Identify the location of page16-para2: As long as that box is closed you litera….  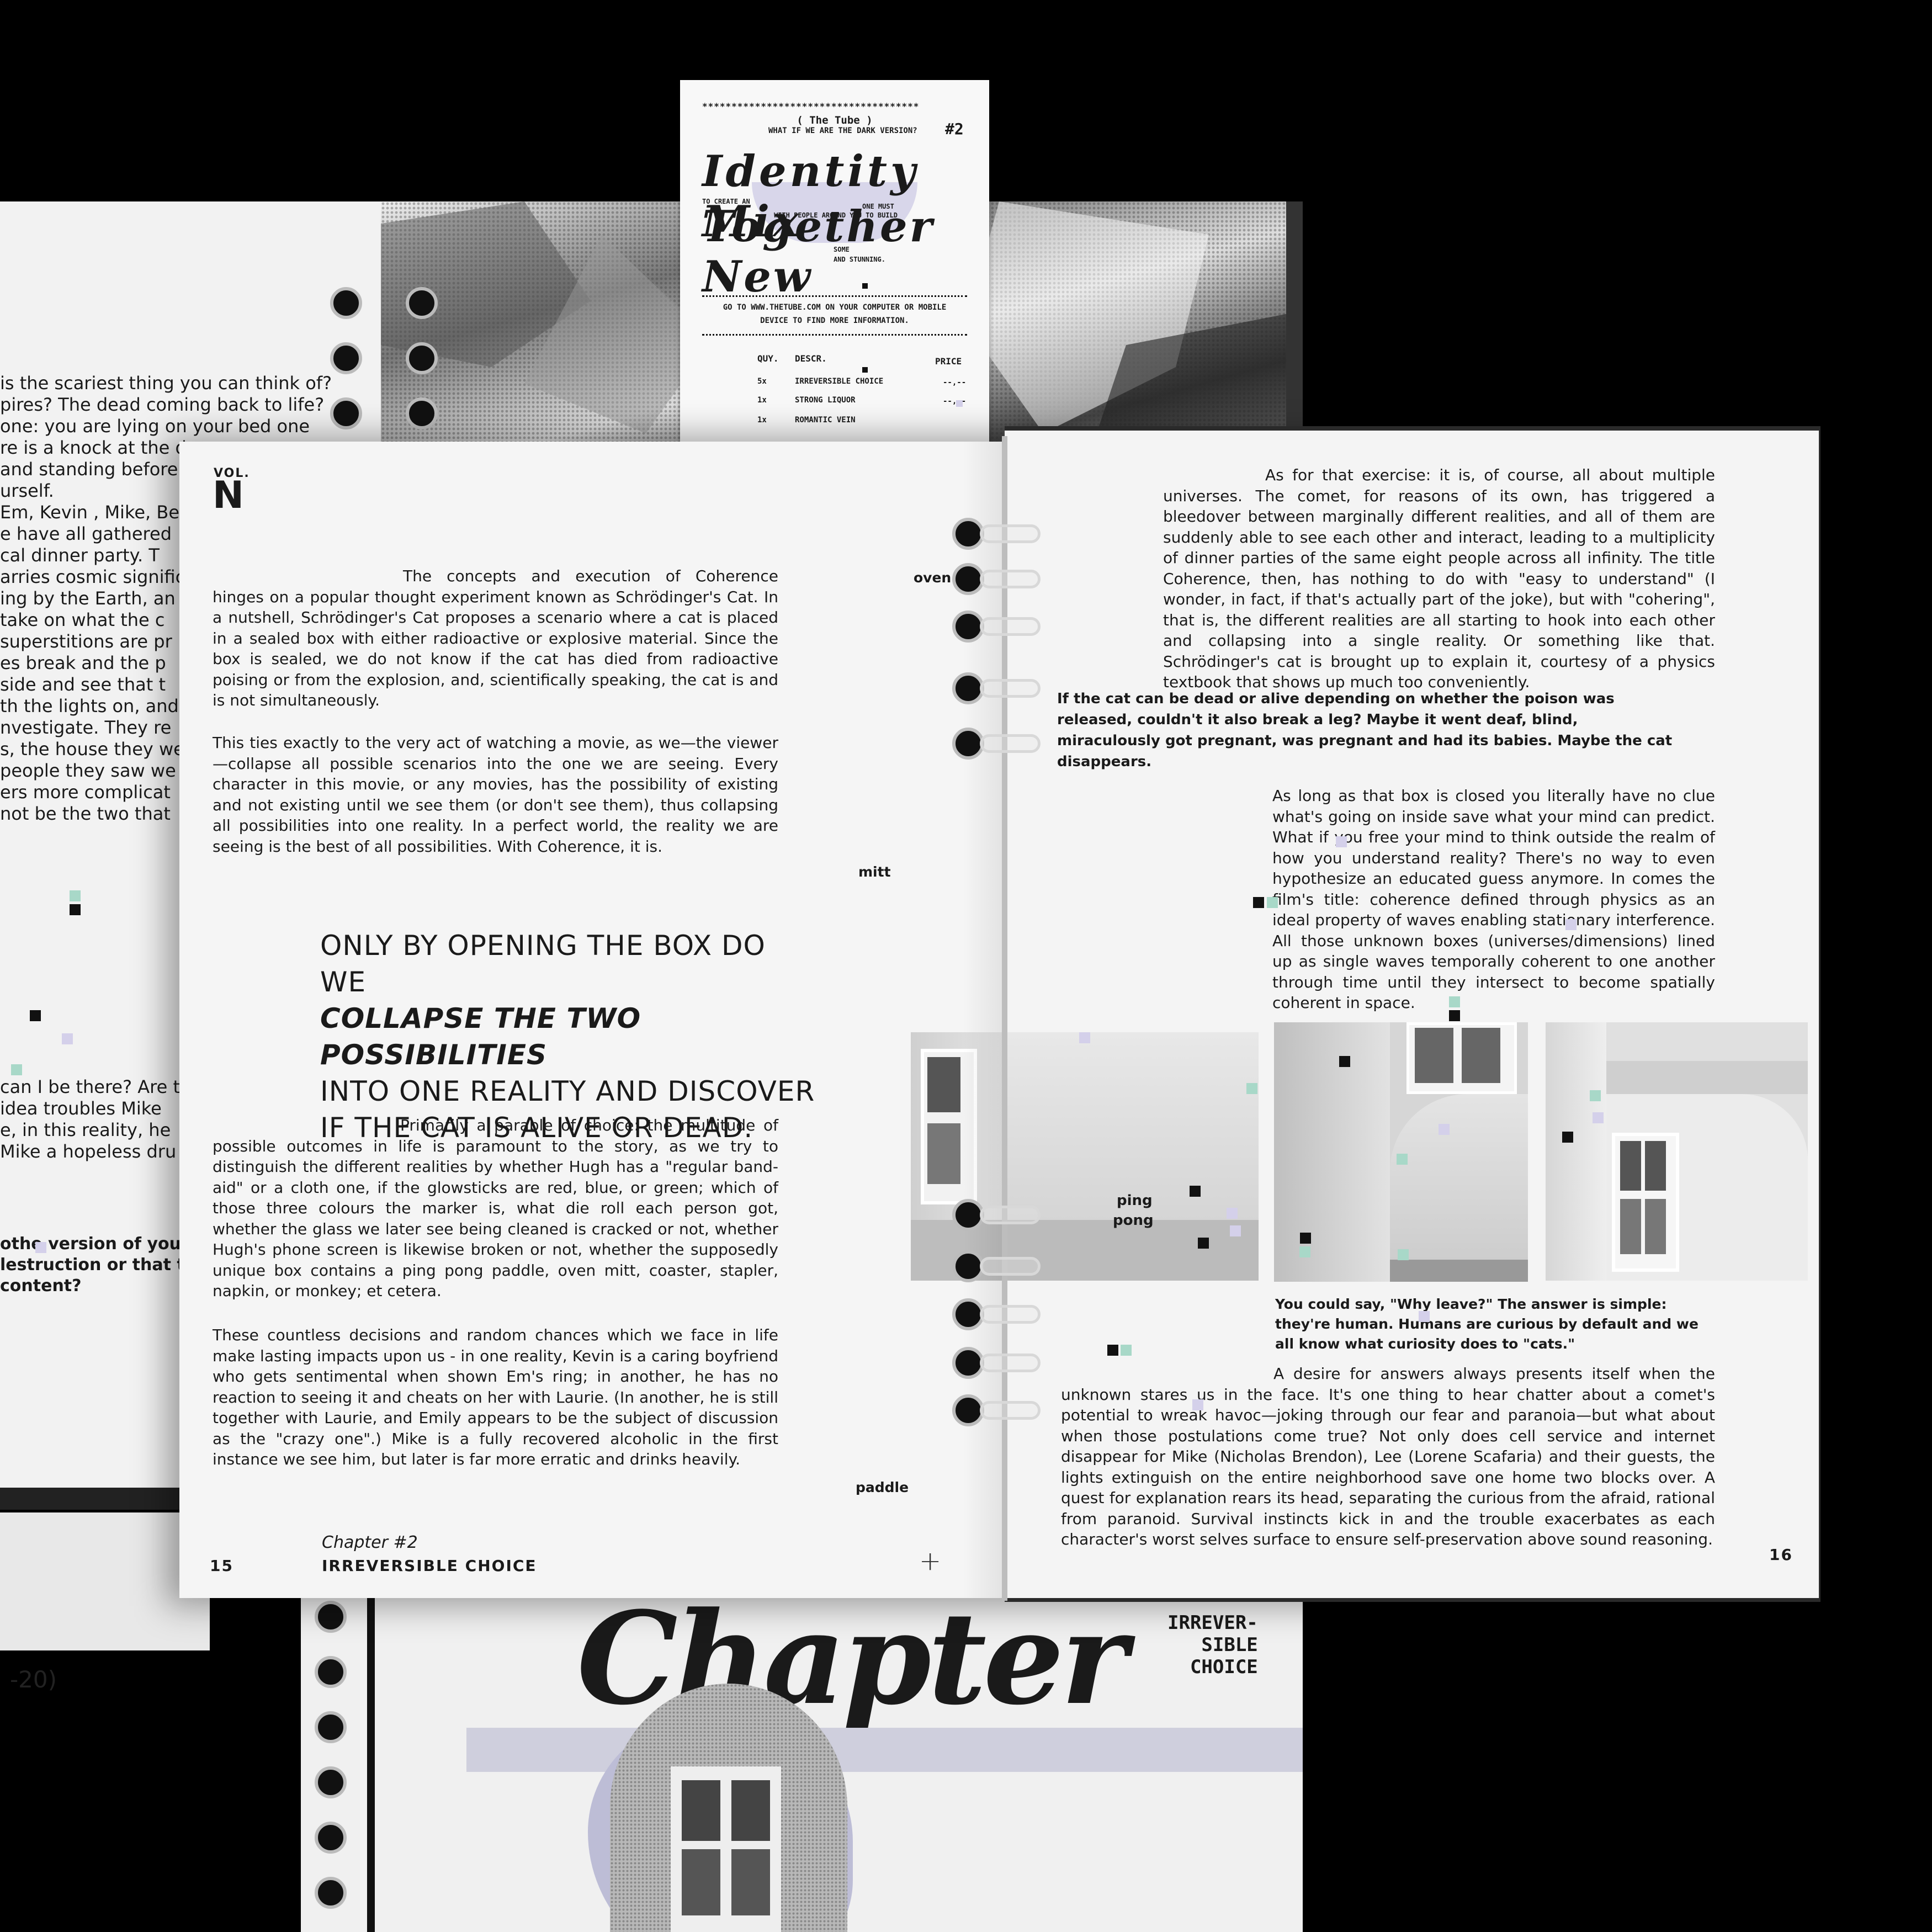
(1494, 900).